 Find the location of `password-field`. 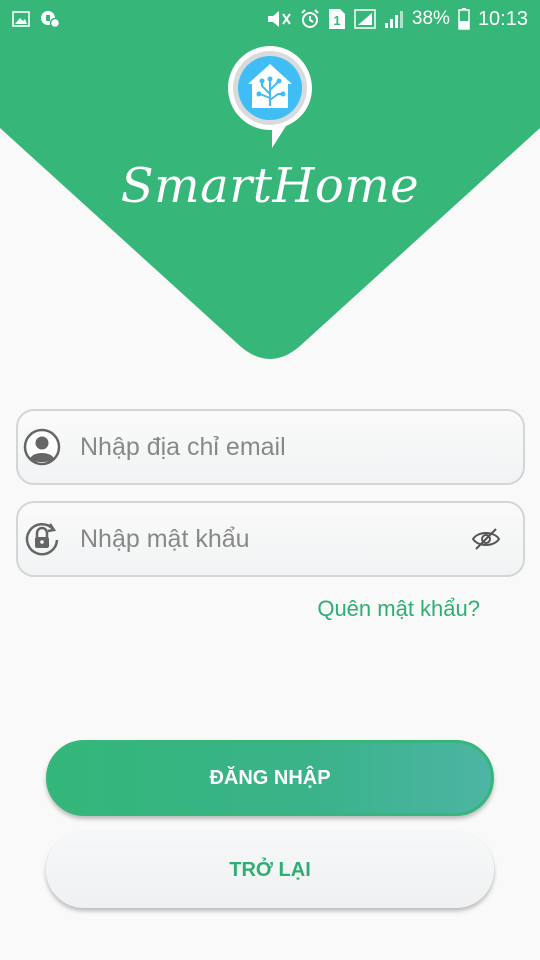

password-field is located at coordinates (270, 539).